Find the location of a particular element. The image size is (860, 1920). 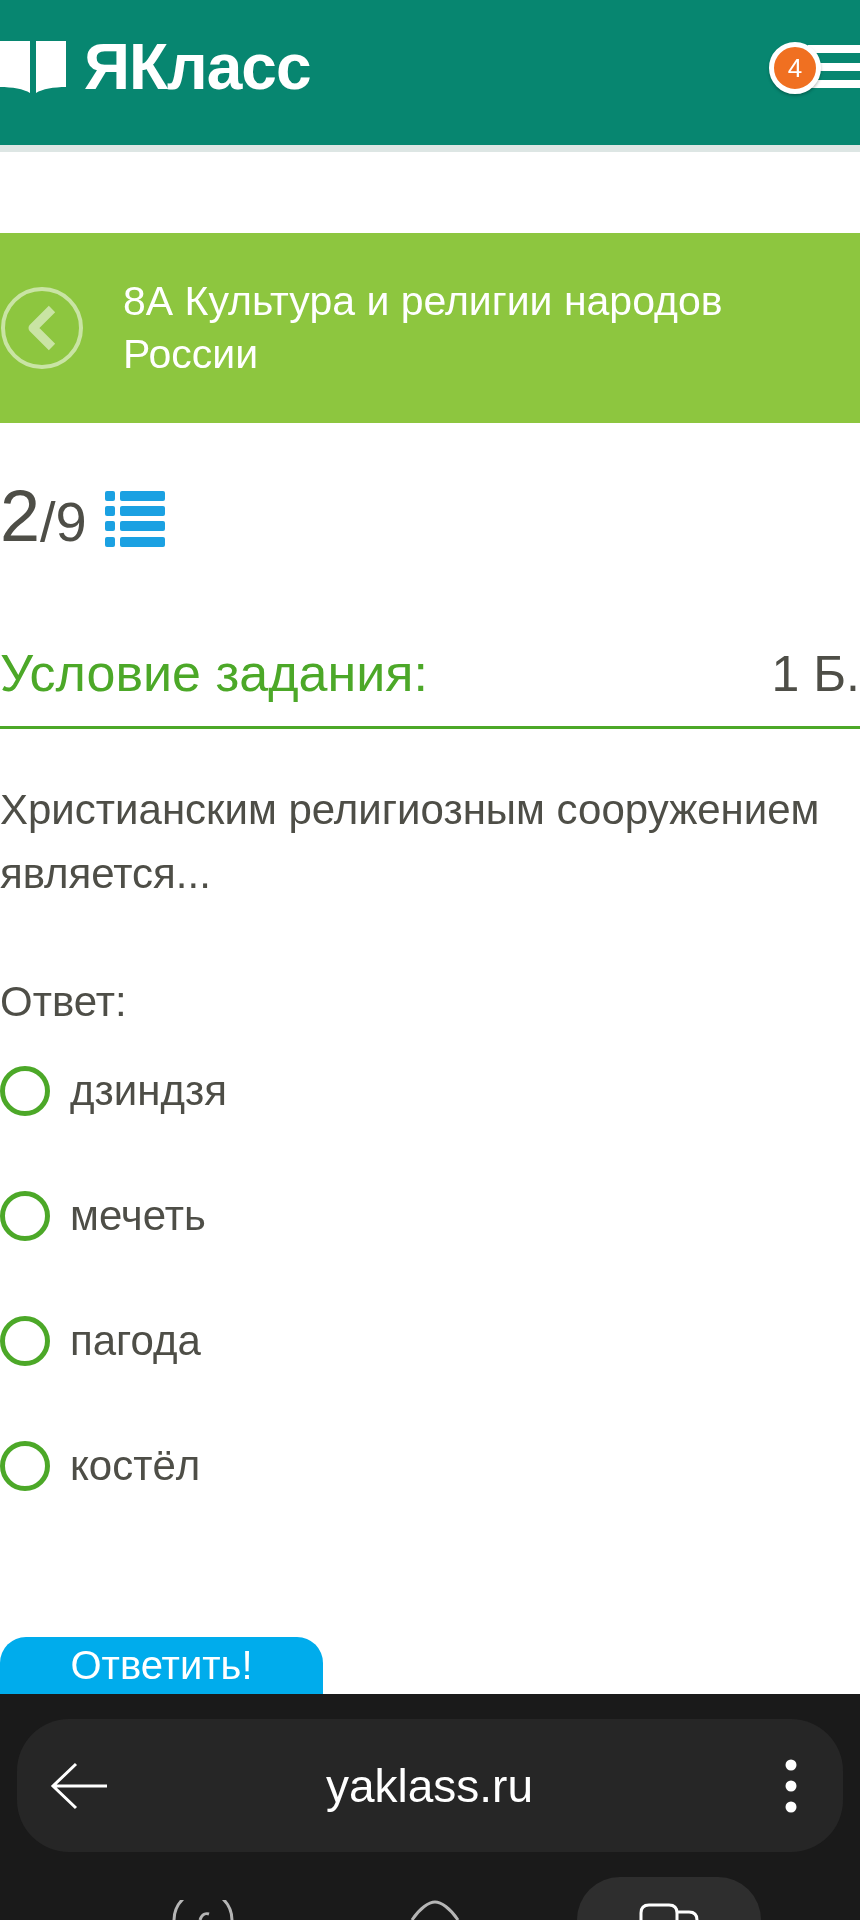

option-label: дзиндзя is located at coordinates (148, 1091).